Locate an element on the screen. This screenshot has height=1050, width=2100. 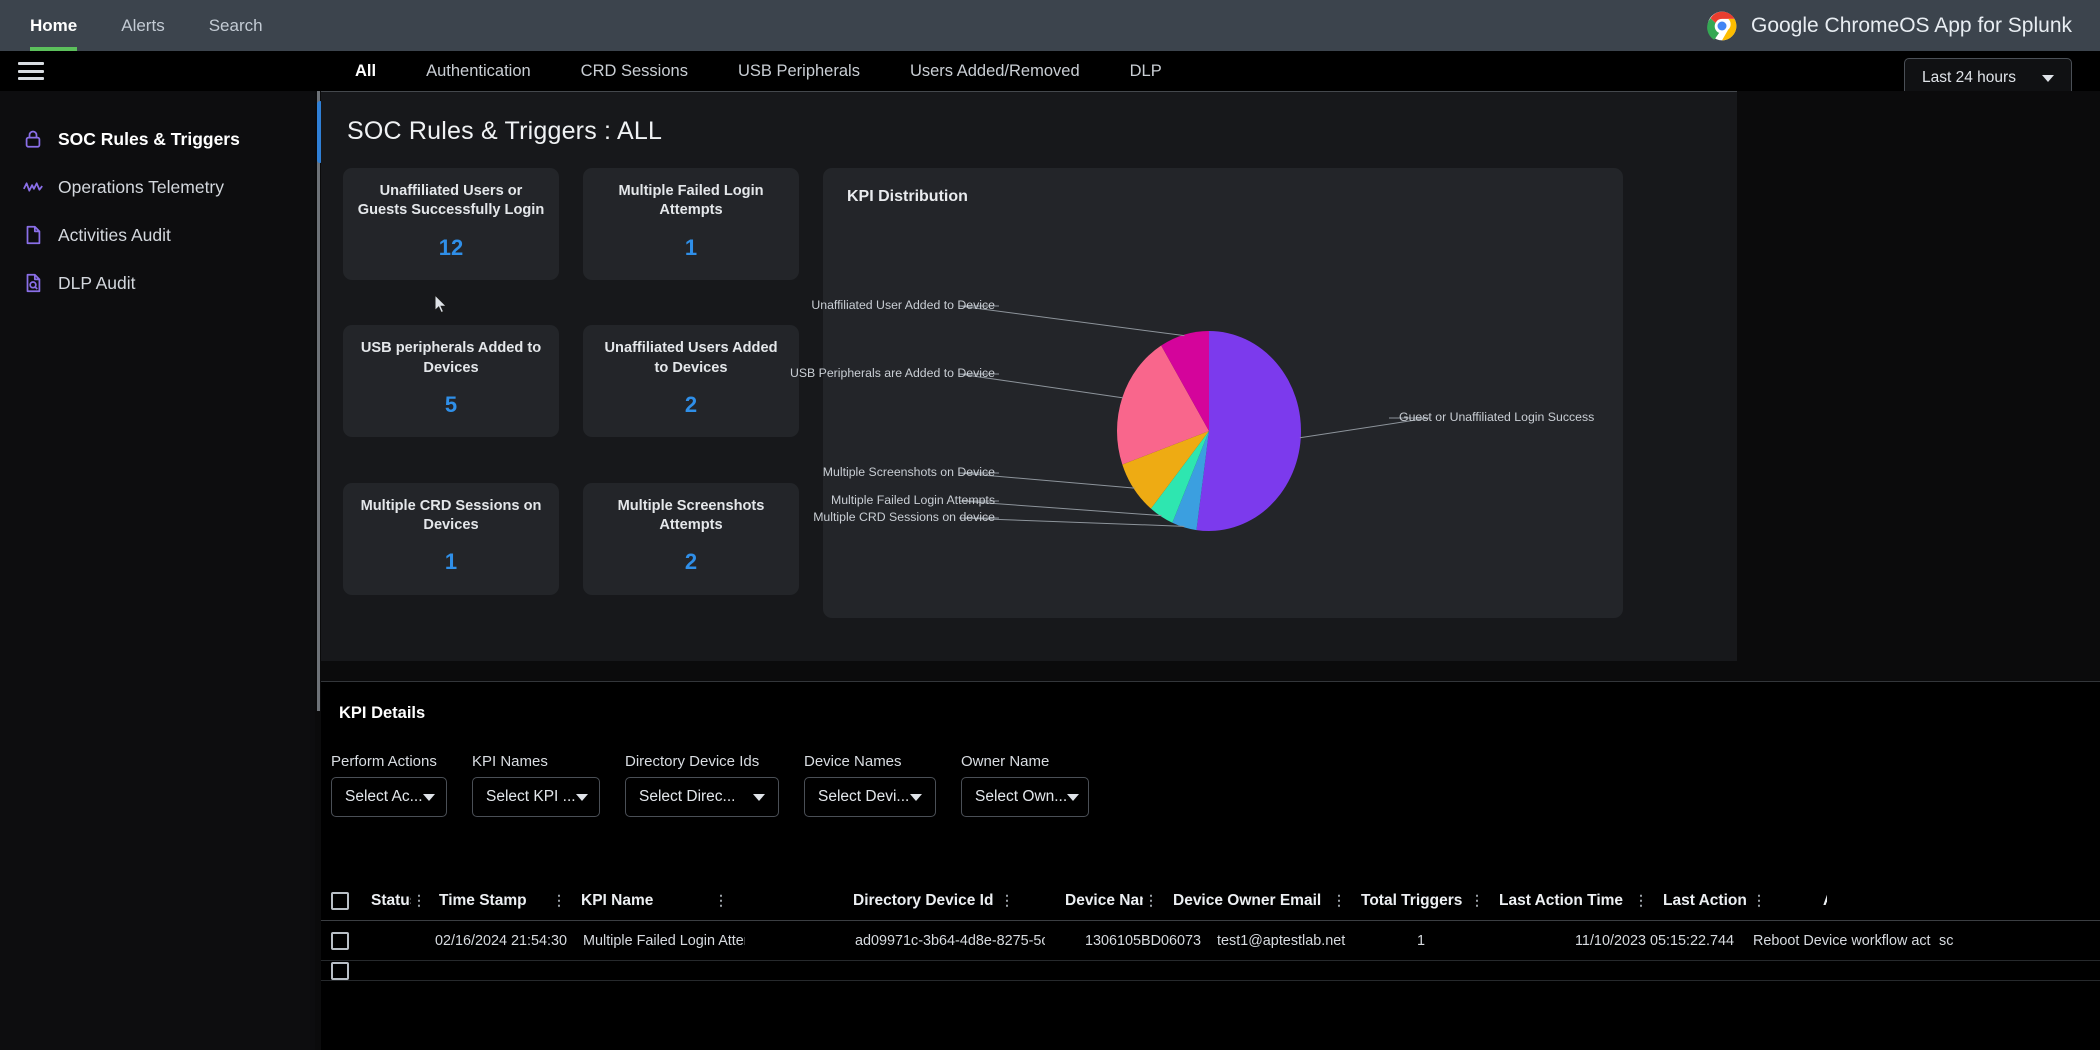
tab-usb-peripherals: USB Peripherals is located at coordinates (799, 71).